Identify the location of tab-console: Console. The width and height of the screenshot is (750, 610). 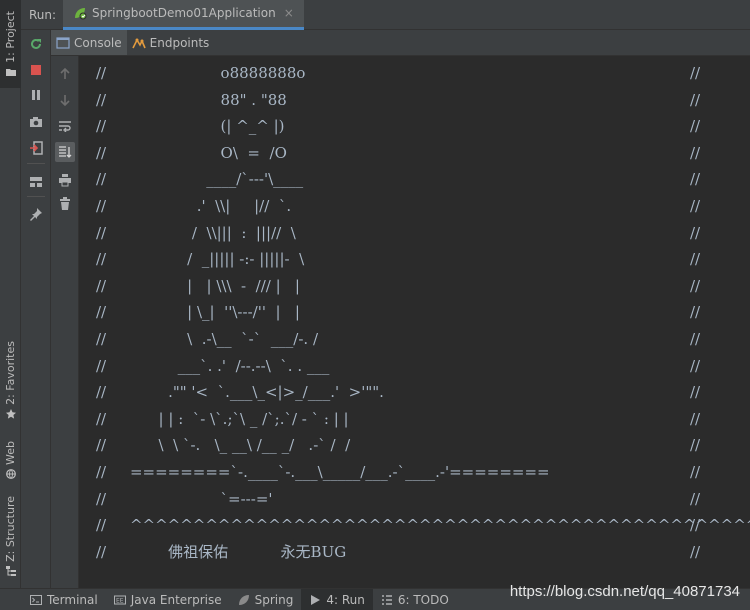
(89, 42).